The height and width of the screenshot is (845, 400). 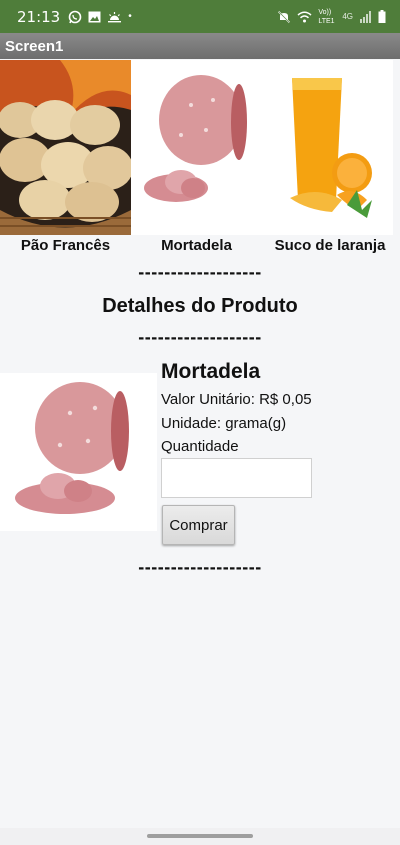 I want to click on buy-button: Comprar, so click(x=198, y=525).